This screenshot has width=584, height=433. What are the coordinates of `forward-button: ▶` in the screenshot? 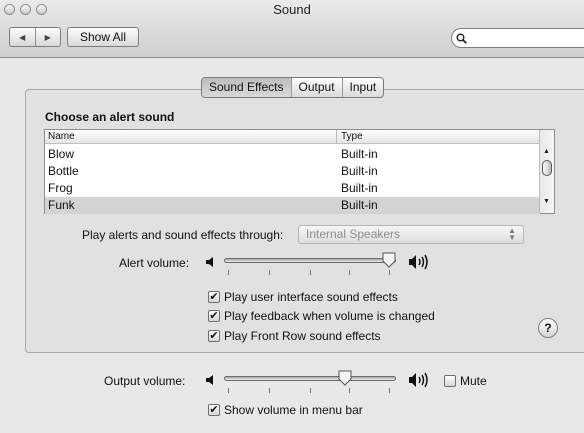 It's located at (47, 37).